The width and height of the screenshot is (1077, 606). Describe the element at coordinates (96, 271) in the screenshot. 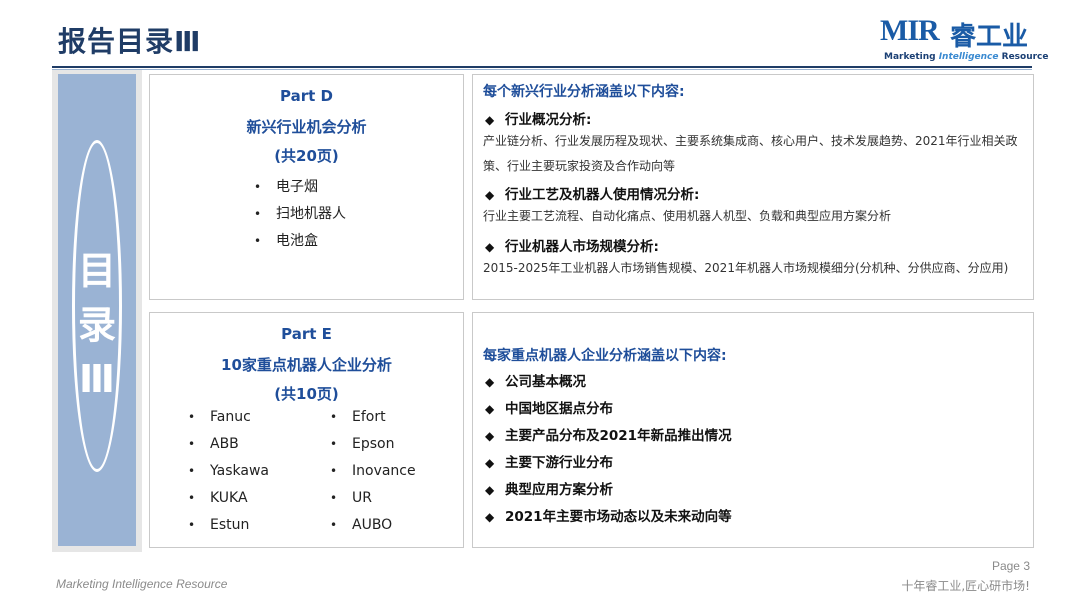

I see `sidebar-char-1: 目` at that location.